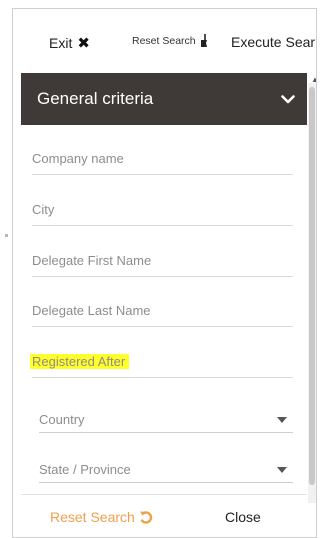 This screenshot has height=538, width=320. I want to click on exit-label: Exit, so click(61, 43).